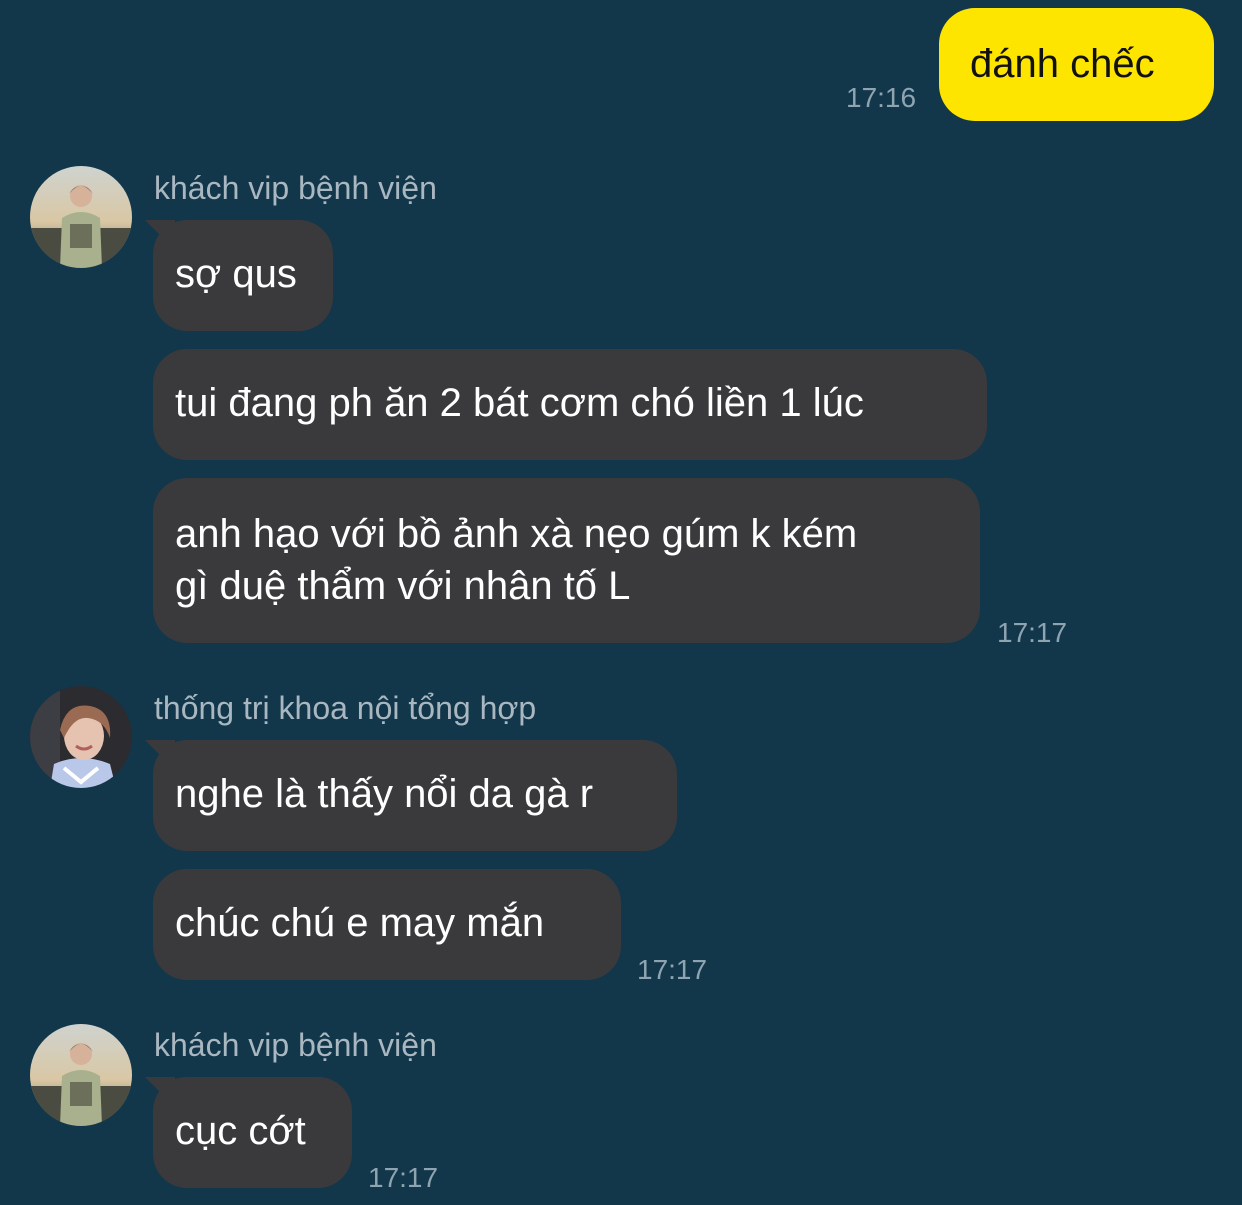 The width and height of the screenshot is (1242, 1205). I want to click on smiling-guy-avatar-icon, so click(81, 737).